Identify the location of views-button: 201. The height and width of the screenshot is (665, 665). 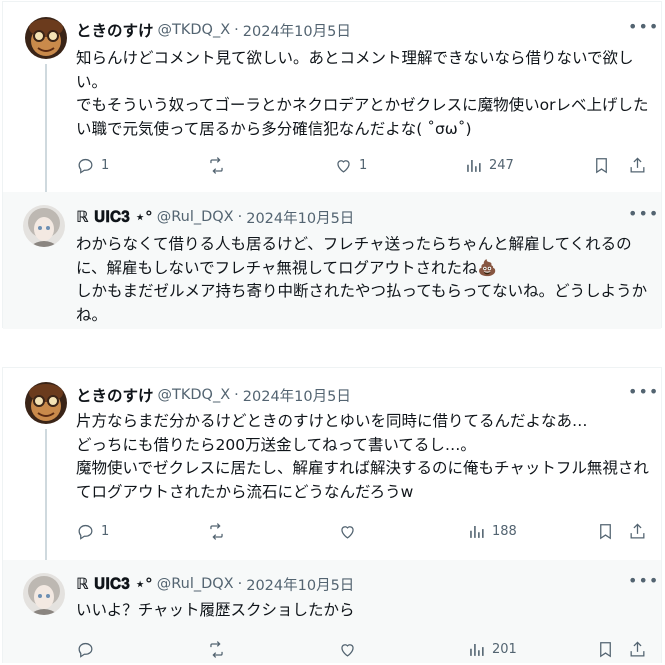
(492, 649).